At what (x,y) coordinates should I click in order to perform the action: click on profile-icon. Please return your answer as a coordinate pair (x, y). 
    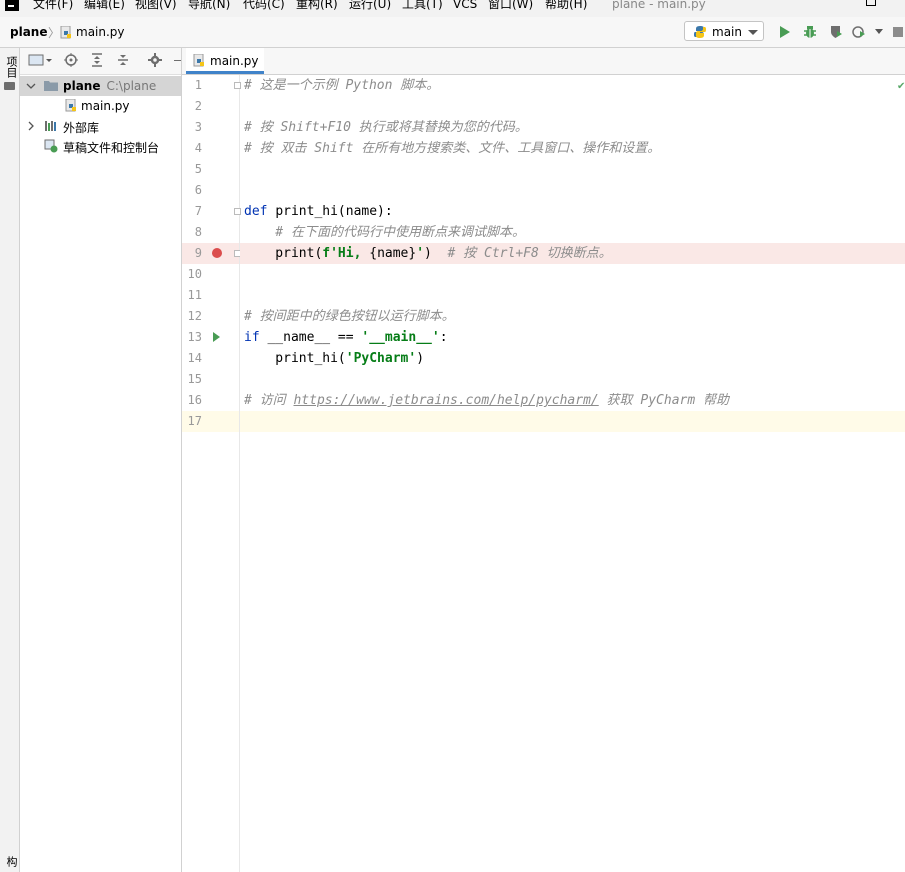
    Looking at the image, I should click on (859, 32).